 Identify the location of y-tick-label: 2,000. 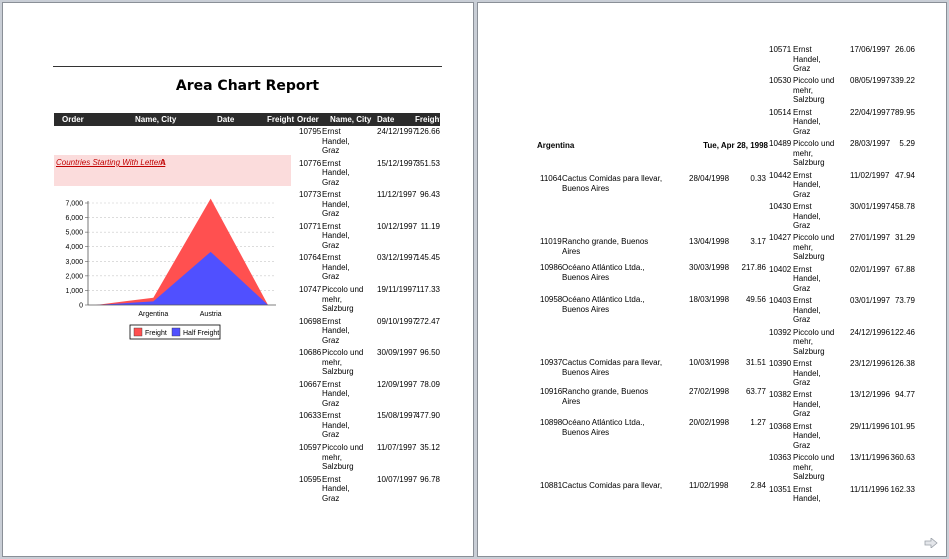
(74, 276).